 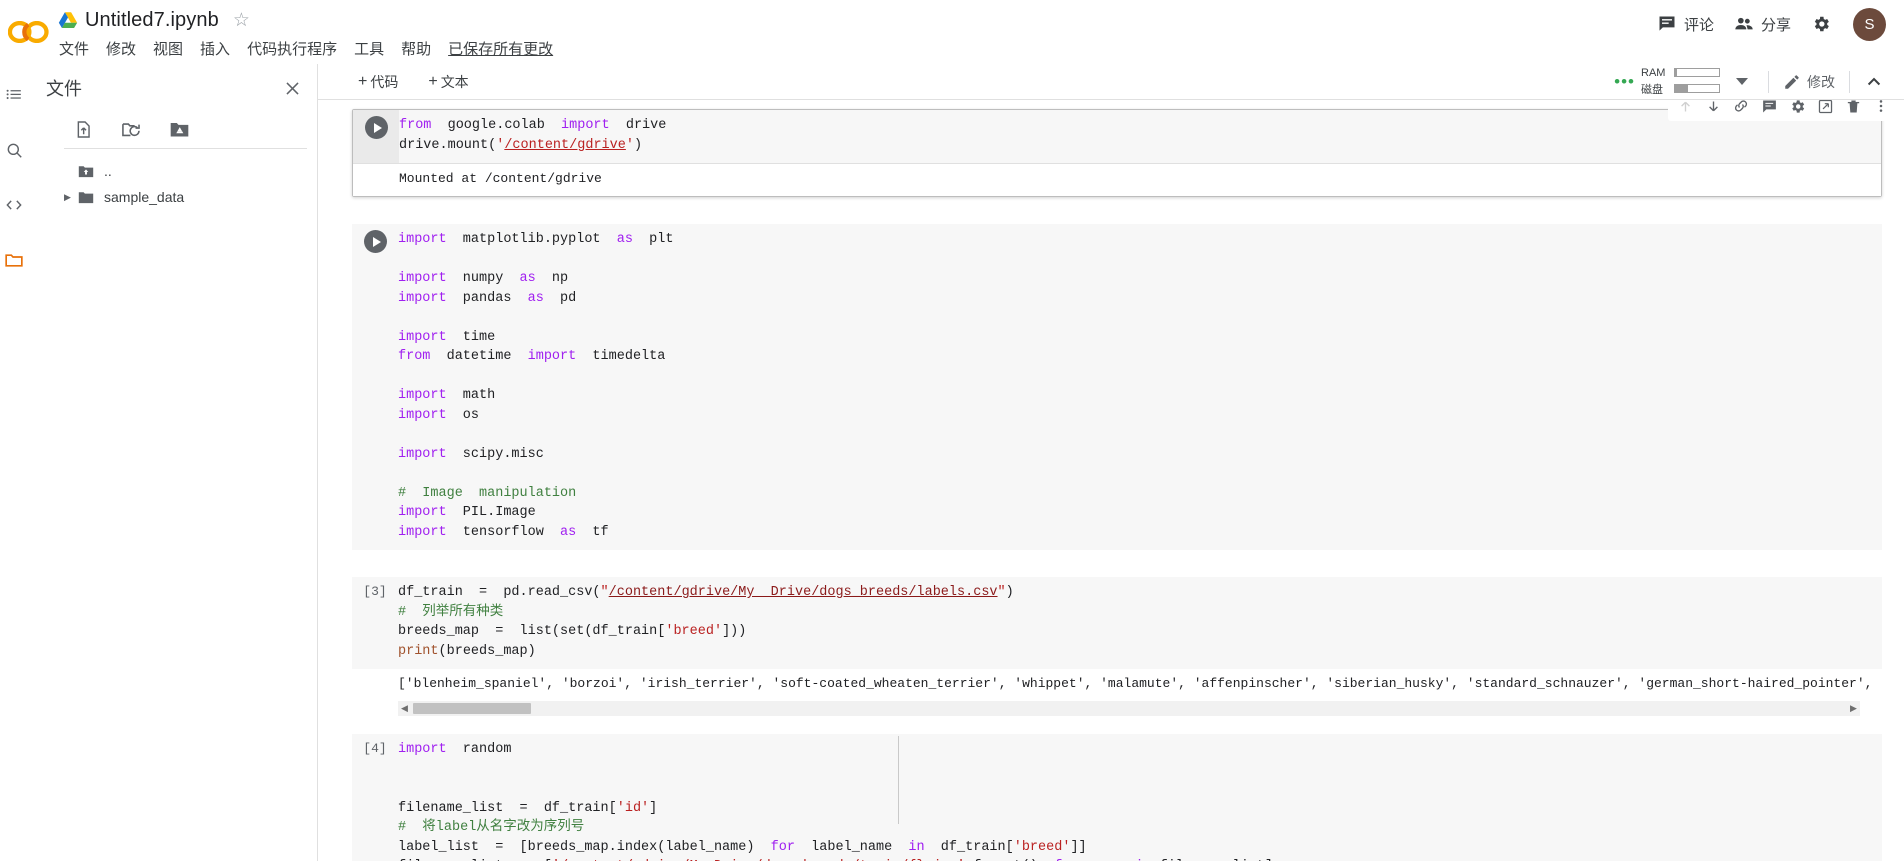 I want to click on sidebar-item-toc, so click(x=14, y=95).